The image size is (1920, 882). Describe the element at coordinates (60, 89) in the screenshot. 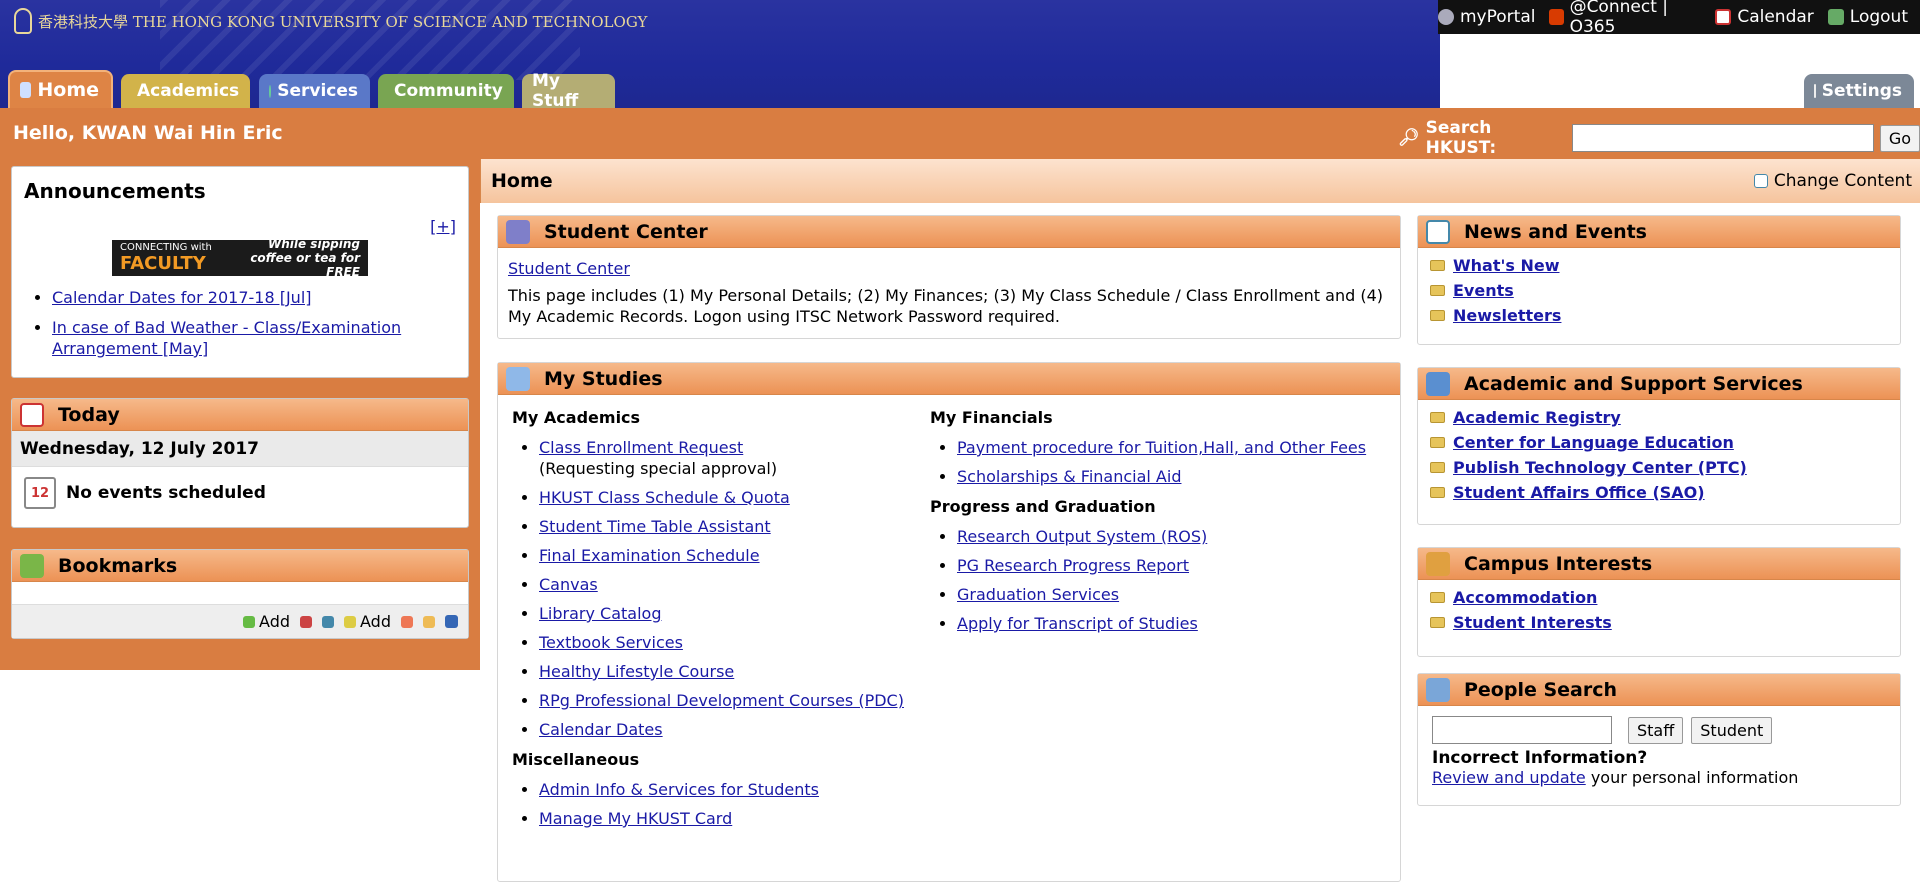

I see `tab-home: Home` at that location.